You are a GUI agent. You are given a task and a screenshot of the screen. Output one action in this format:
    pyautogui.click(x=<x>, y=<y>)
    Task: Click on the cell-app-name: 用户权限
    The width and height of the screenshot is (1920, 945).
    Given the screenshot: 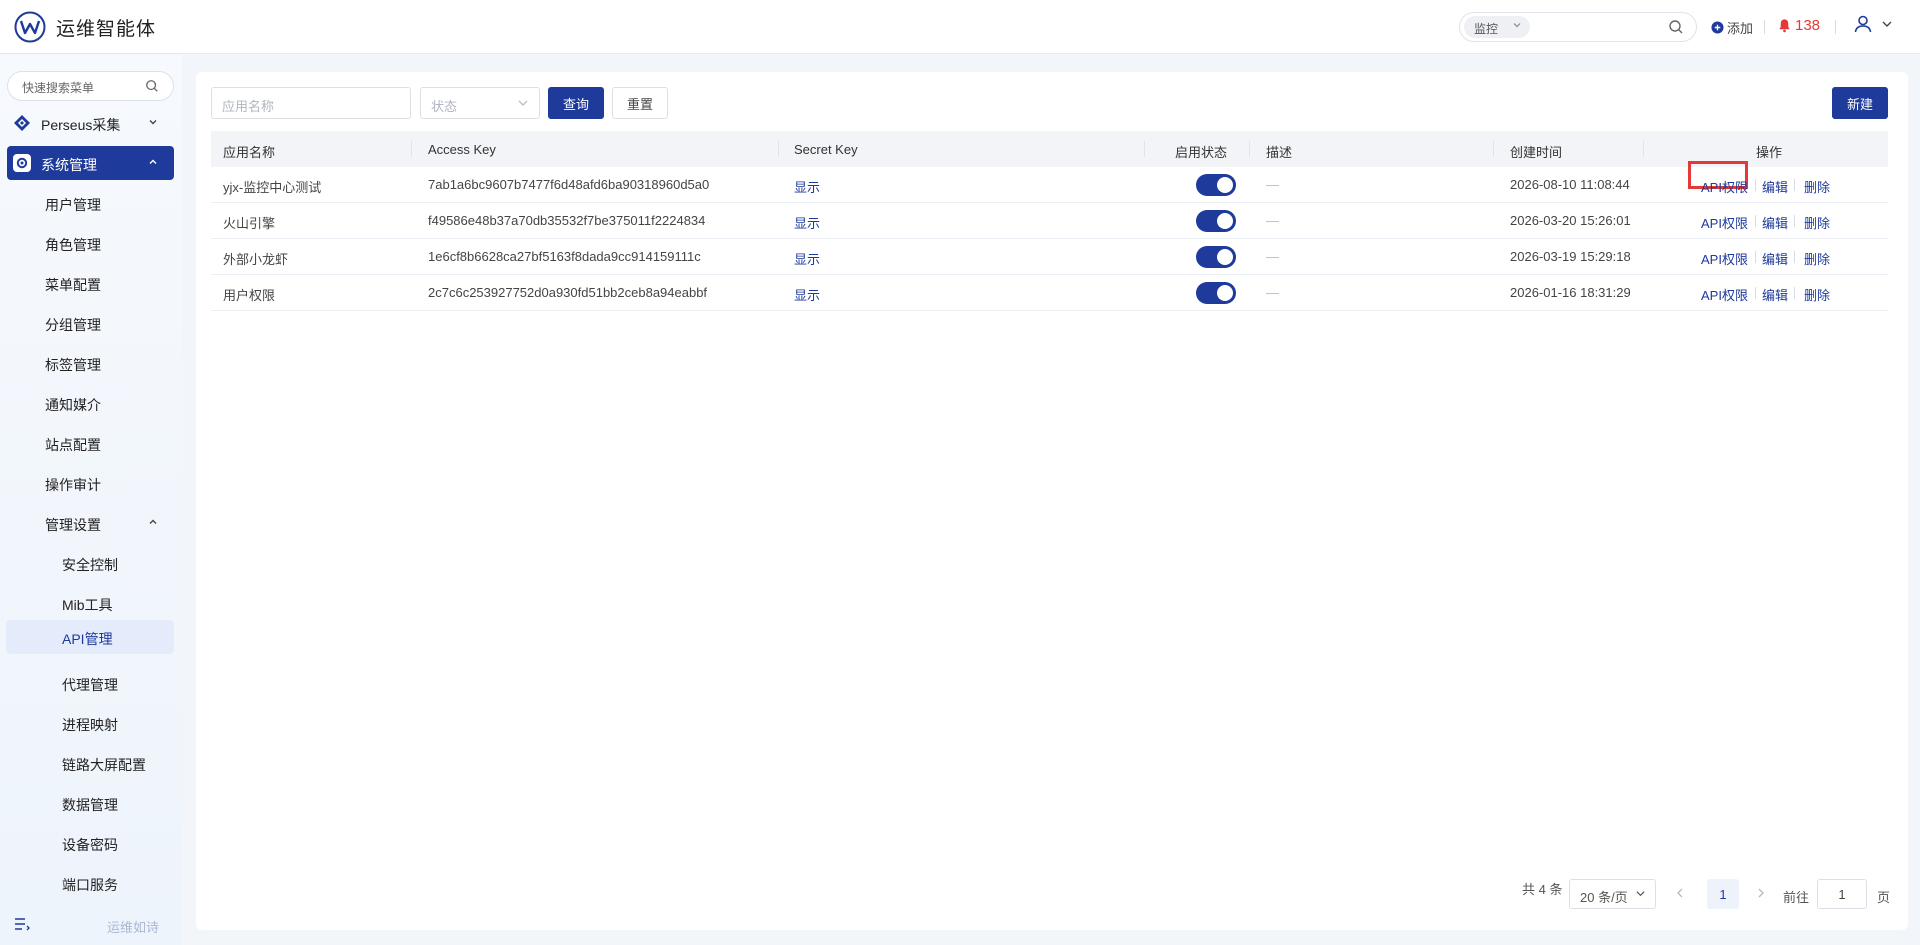 What is the action you would take?
    pyautogui.click(x=249, y=295)
    